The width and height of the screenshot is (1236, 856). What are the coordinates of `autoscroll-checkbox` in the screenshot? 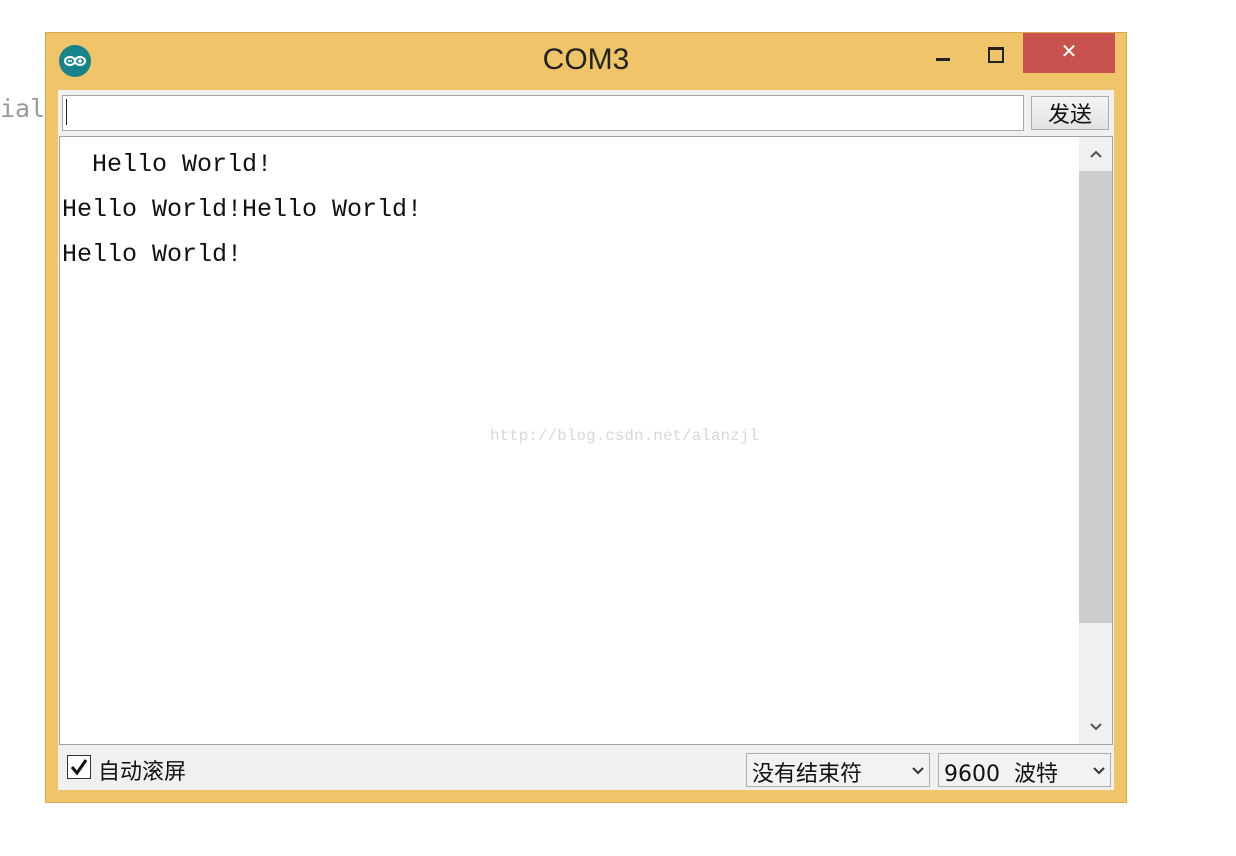 It's located at (79, 767).